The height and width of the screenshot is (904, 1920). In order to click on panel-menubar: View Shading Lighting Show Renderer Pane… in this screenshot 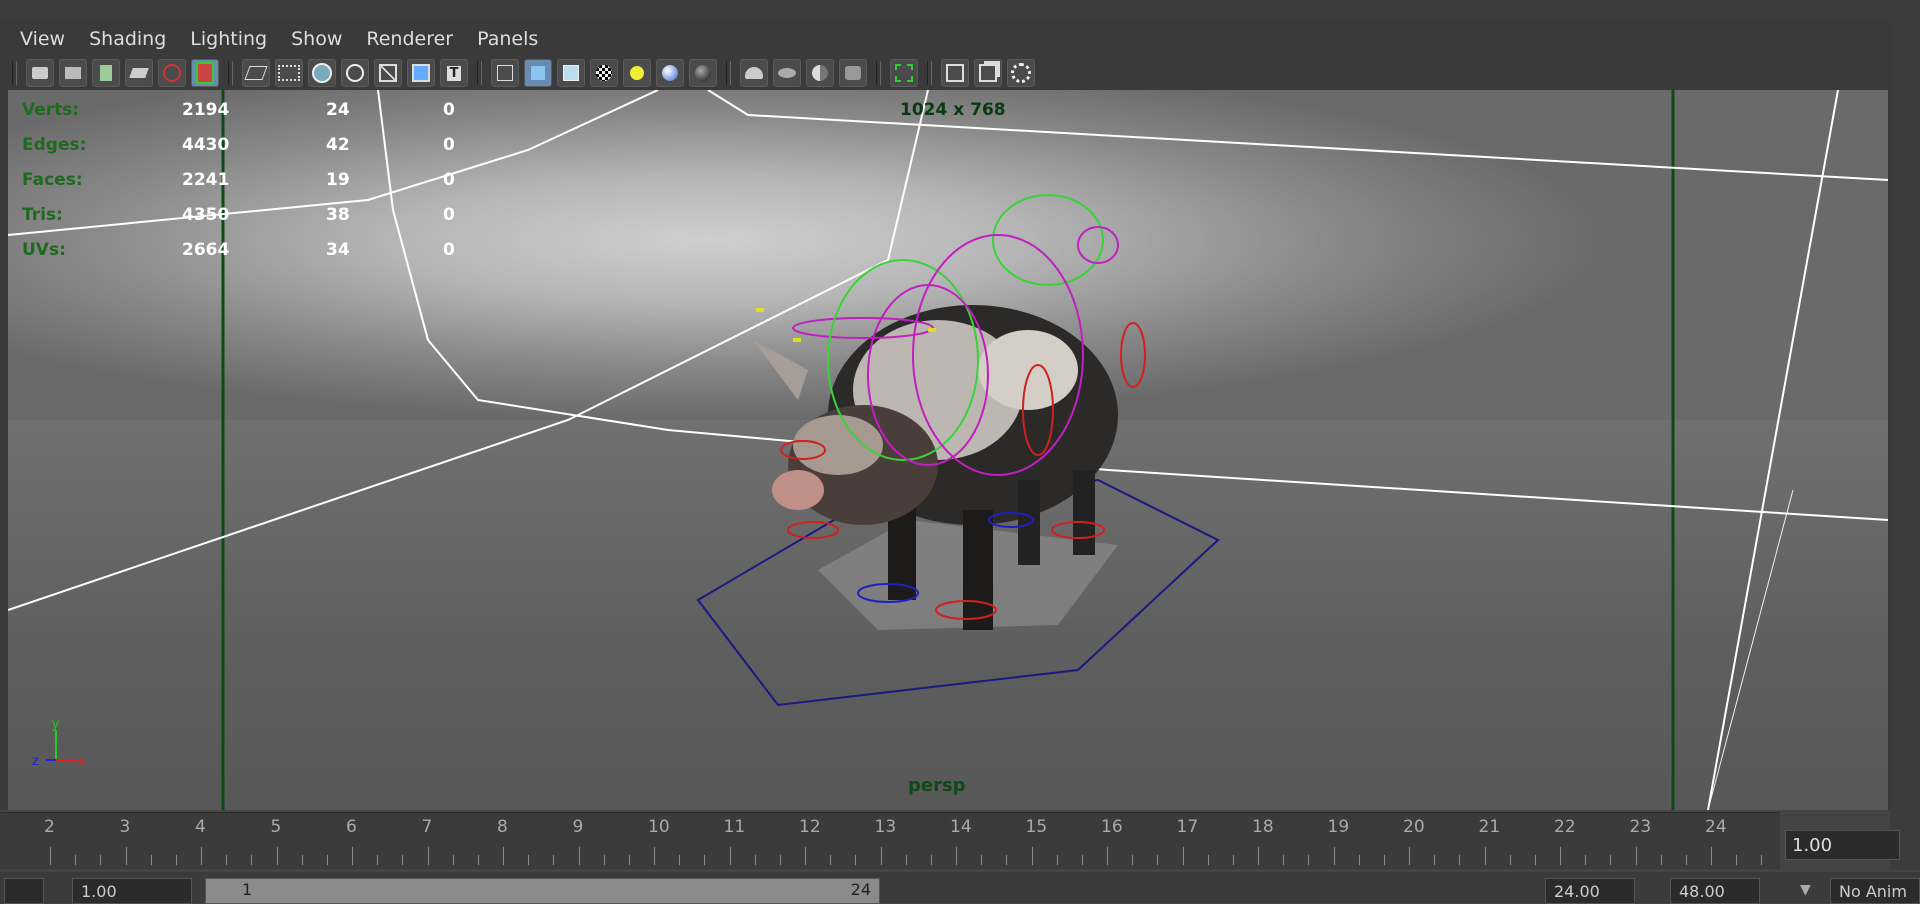, I will do `click(948, 39)`.